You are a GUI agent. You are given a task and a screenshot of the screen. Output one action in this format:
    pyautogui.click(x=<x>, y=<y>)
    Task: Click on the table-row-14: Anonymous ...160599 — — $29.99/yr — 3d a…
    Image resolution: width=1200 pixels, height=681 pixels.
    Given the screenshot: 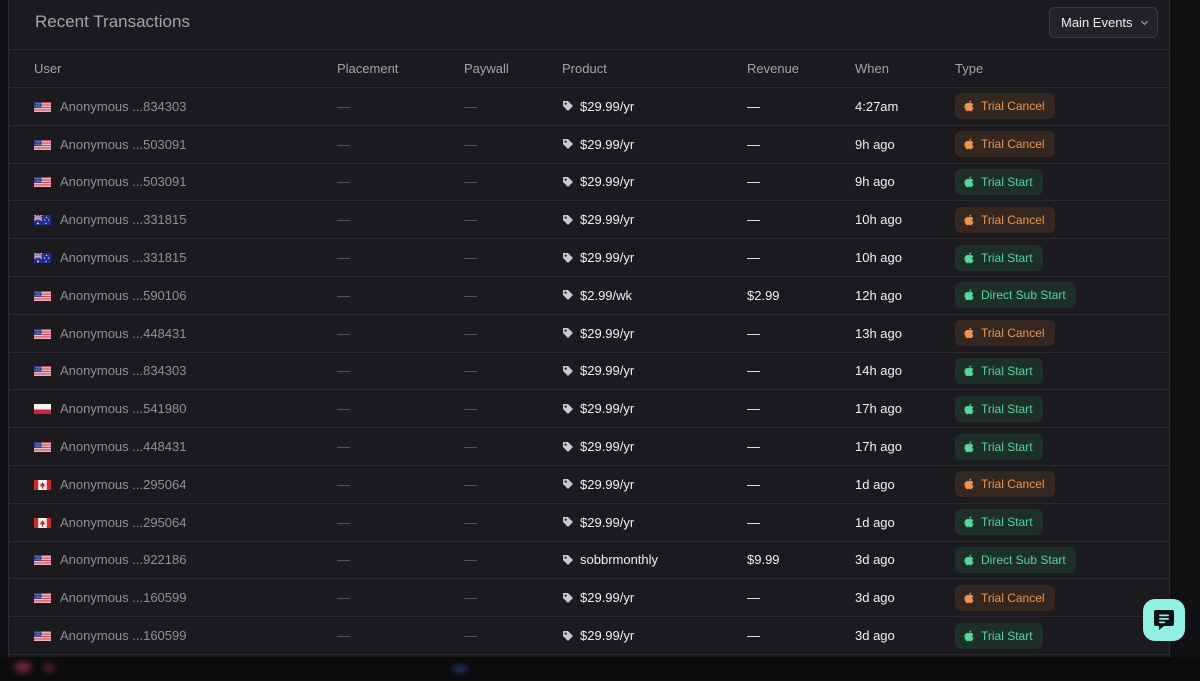 What is the action you would take?
    pyautogui.click(x=589, y=598)
    